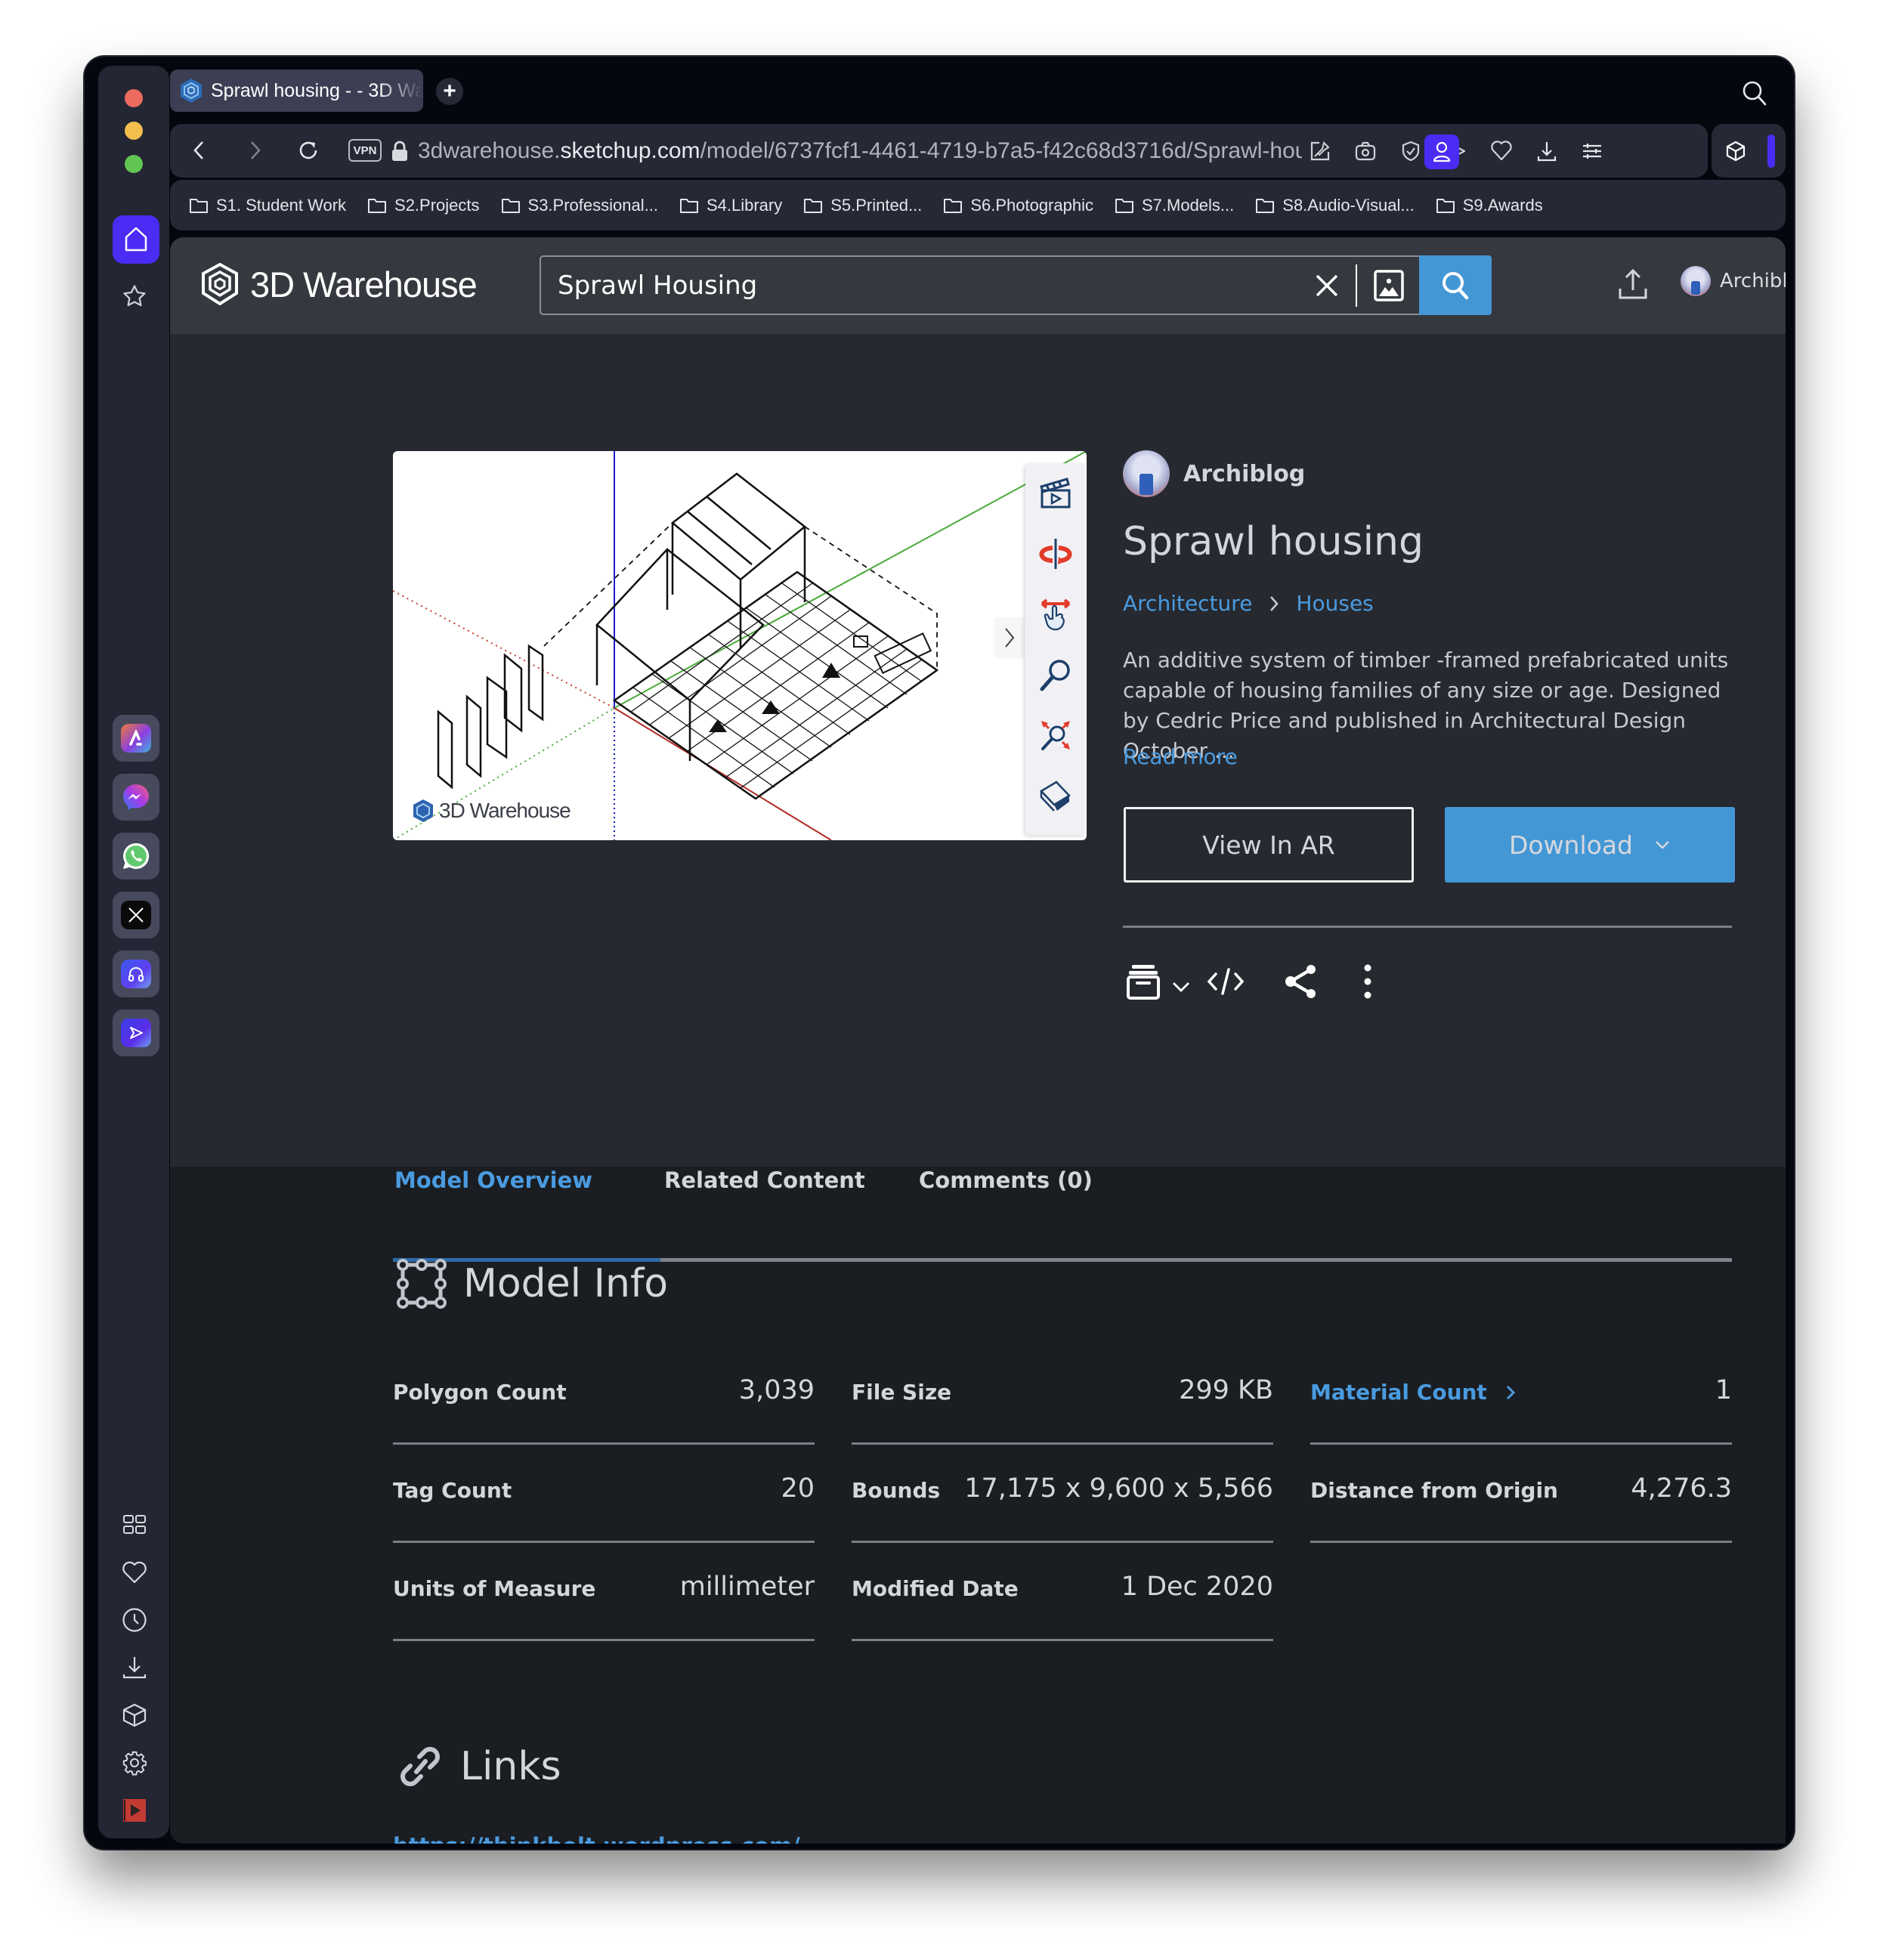 This screenshot has width=1877, height=1960. I want to click on bookmark-folder: S1. Student Work, so click(267, 205).